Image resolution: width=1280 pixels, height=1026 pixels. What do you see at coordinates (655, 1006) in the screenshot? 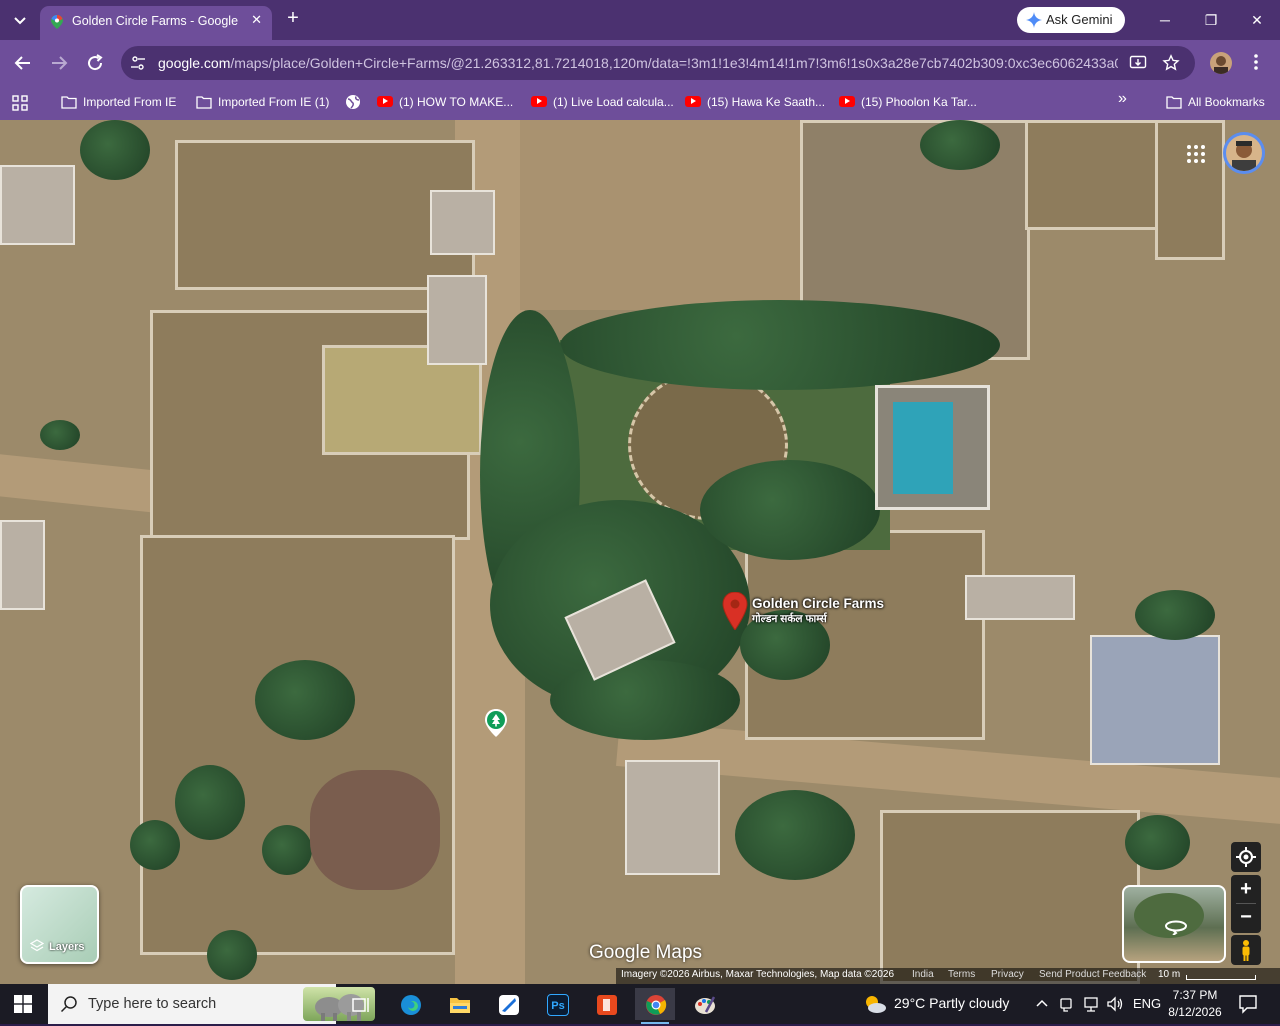
I see `taskbar-chrome` at bounding box center [655, 1006].